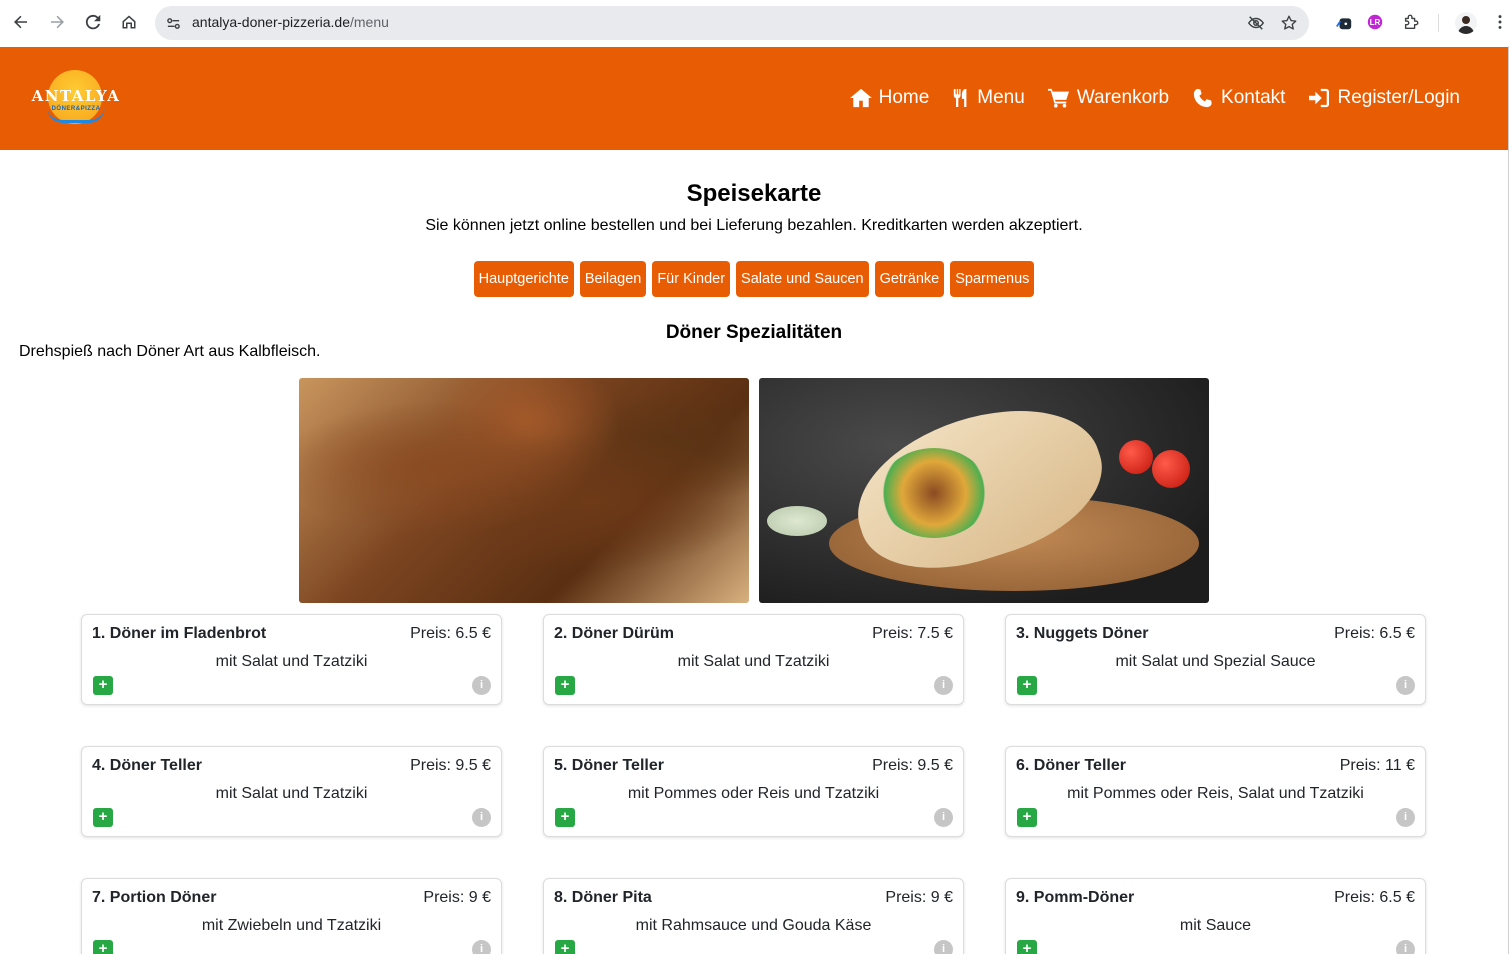 The height and width of the screenshot is (954, 1509). Describe the element at coordinates (76, 109) in the screenshot. I see `logo-subtext: DÖNER&PIZZA` at that location.